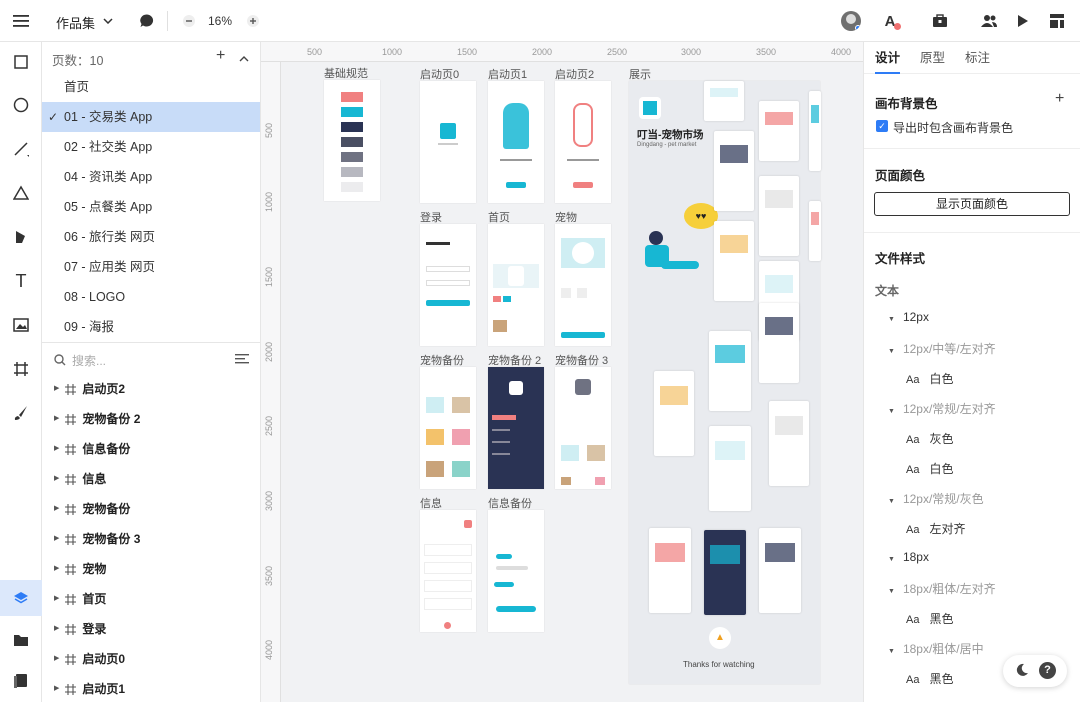  I want to click on layer-item: ▶ 启动页1, so click(151, 689).